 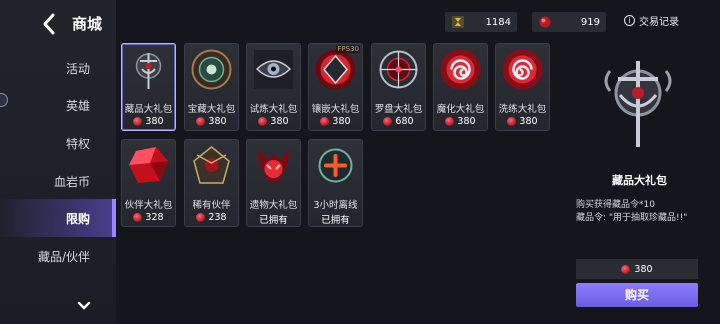 I want to click on item-name: 藏品大礼包, so click(x=148, y=109).